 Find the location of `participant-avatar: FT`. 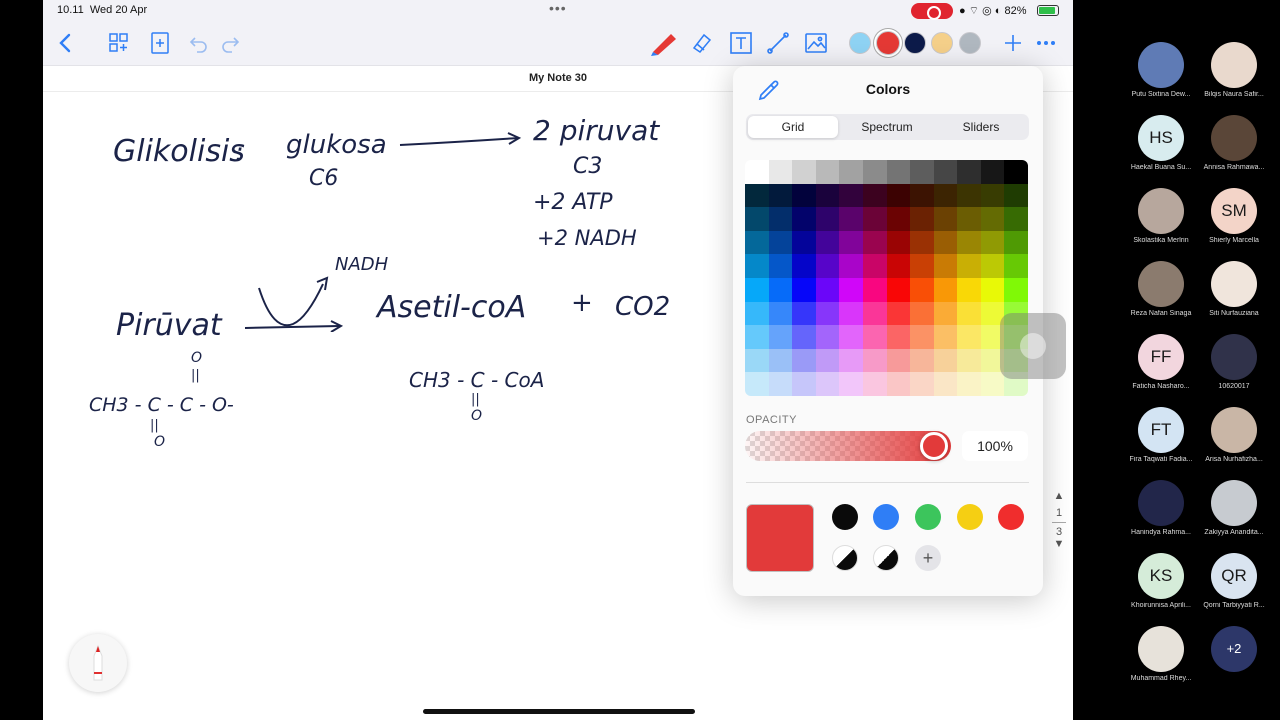

participant-avatar: FT is located at coordinates (1161, 430).